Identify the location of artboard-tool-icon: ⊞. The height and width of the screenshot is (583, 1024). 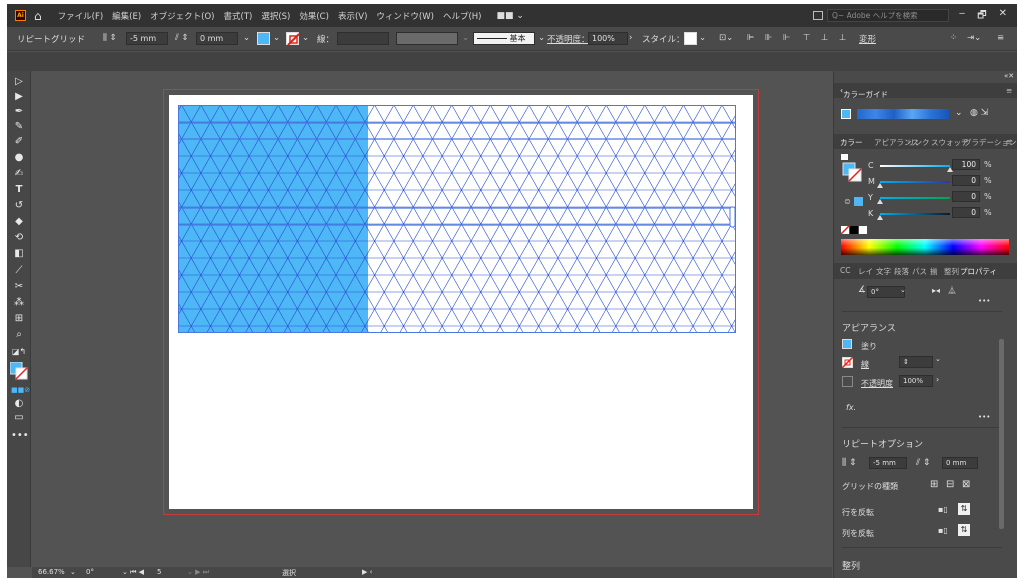
(19, 319).